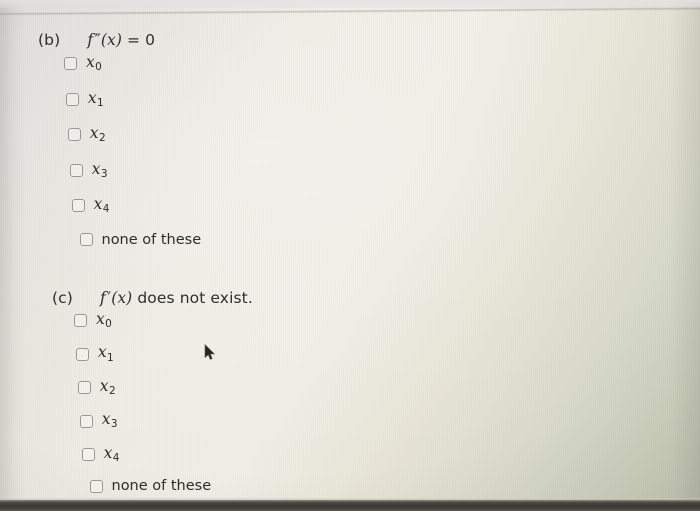 This screenshot has height=511, width=700. I want to click on option-b-x3: x3, so click(88, 169).